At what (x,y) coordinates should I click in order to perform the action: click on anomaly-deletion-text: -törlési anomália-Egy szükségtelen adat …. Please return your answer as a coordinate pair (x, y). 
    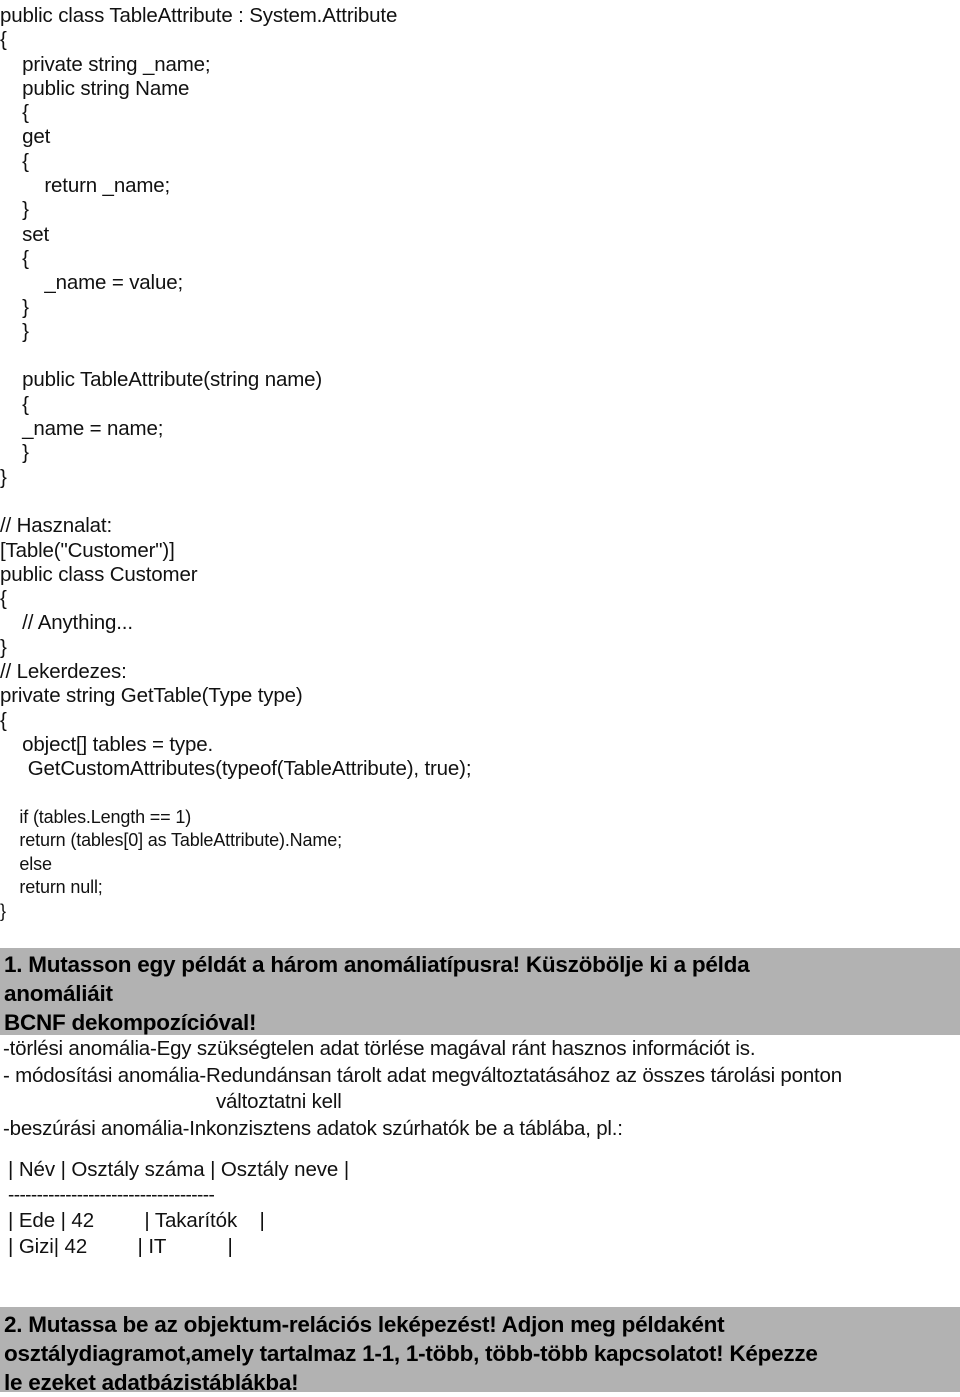
    Looking at the image, I should click on (379, 1048).